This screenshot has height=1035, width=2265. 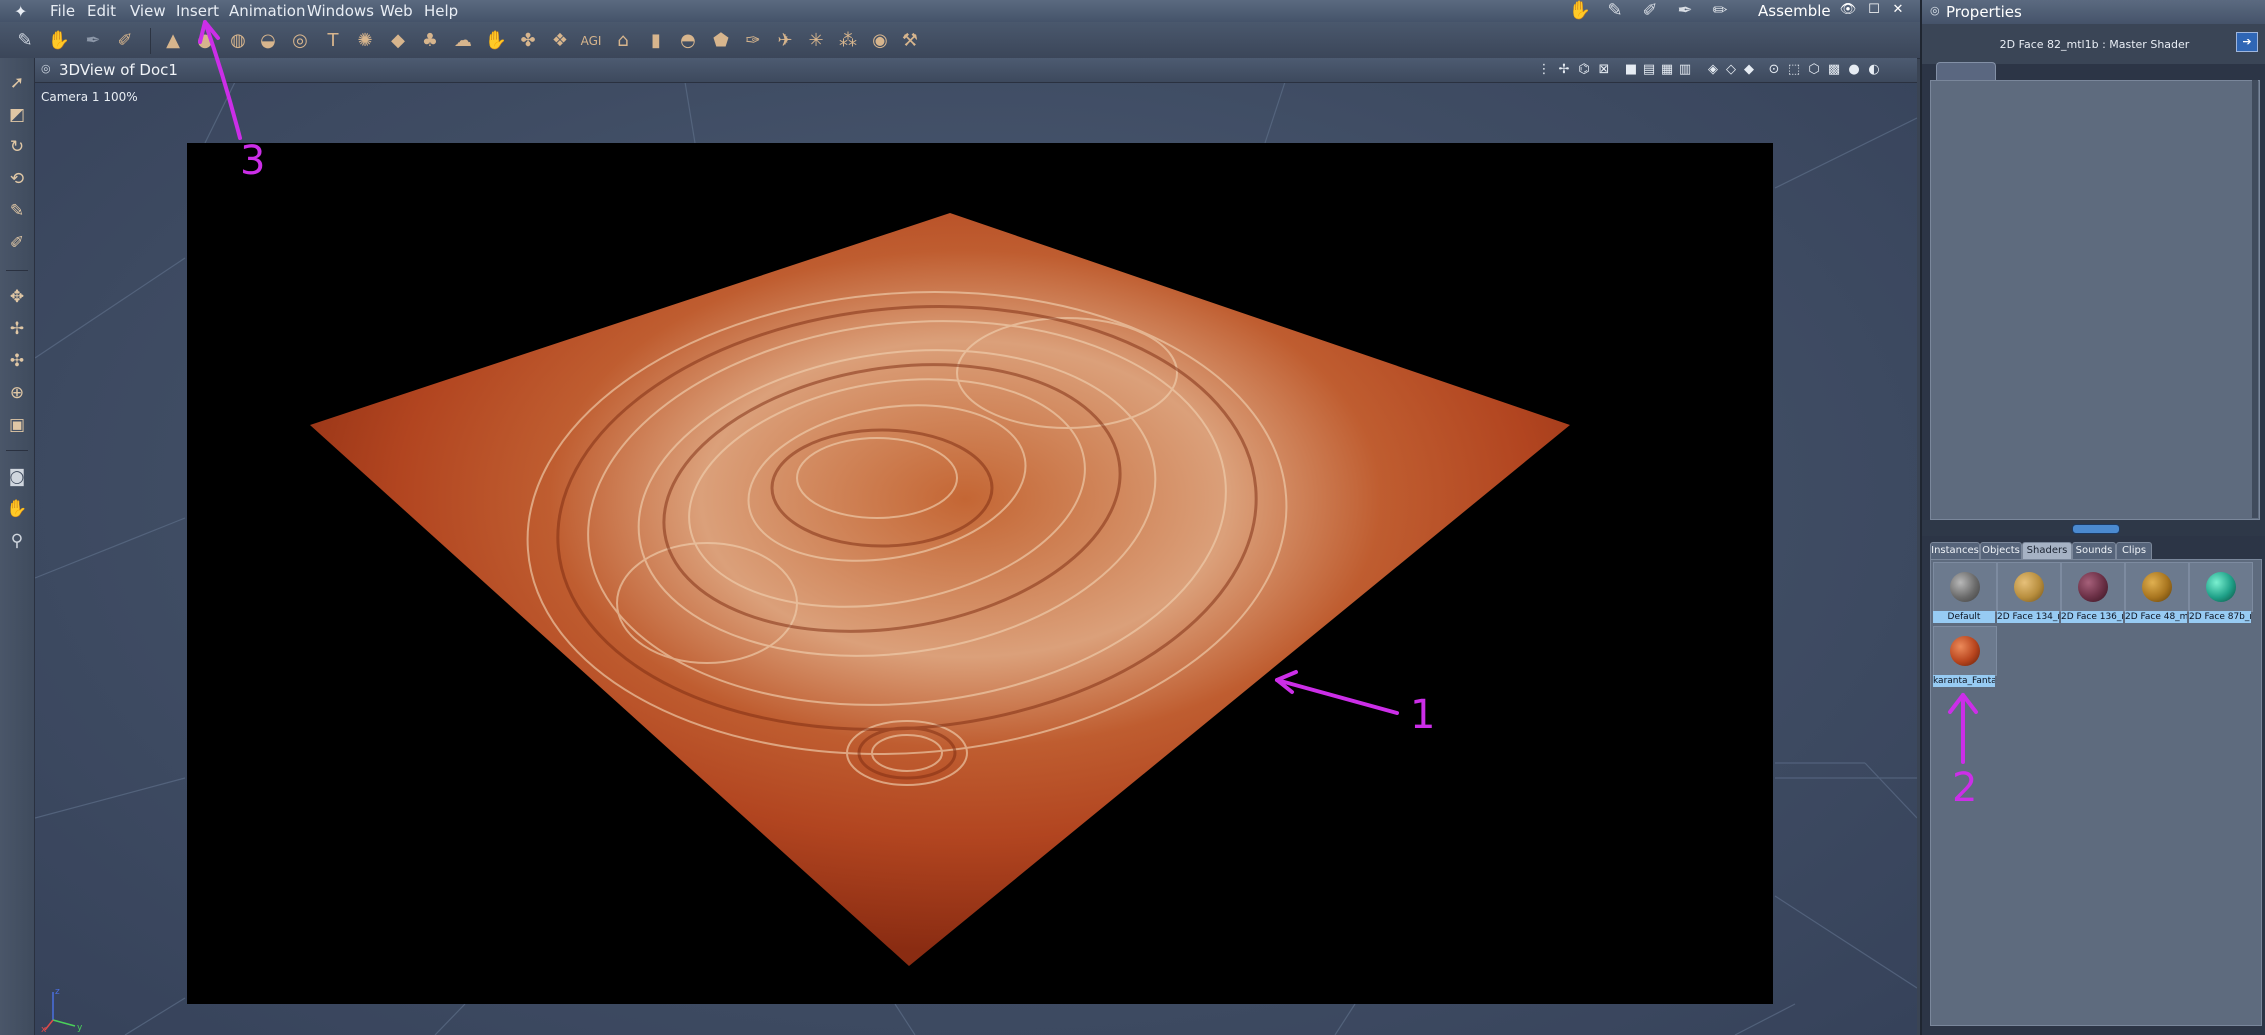 What do you see at coordinates (1874, 70) in the screenshot?
I see `textured-sphere-icon: ◐` at bounding box center [1874, 70].